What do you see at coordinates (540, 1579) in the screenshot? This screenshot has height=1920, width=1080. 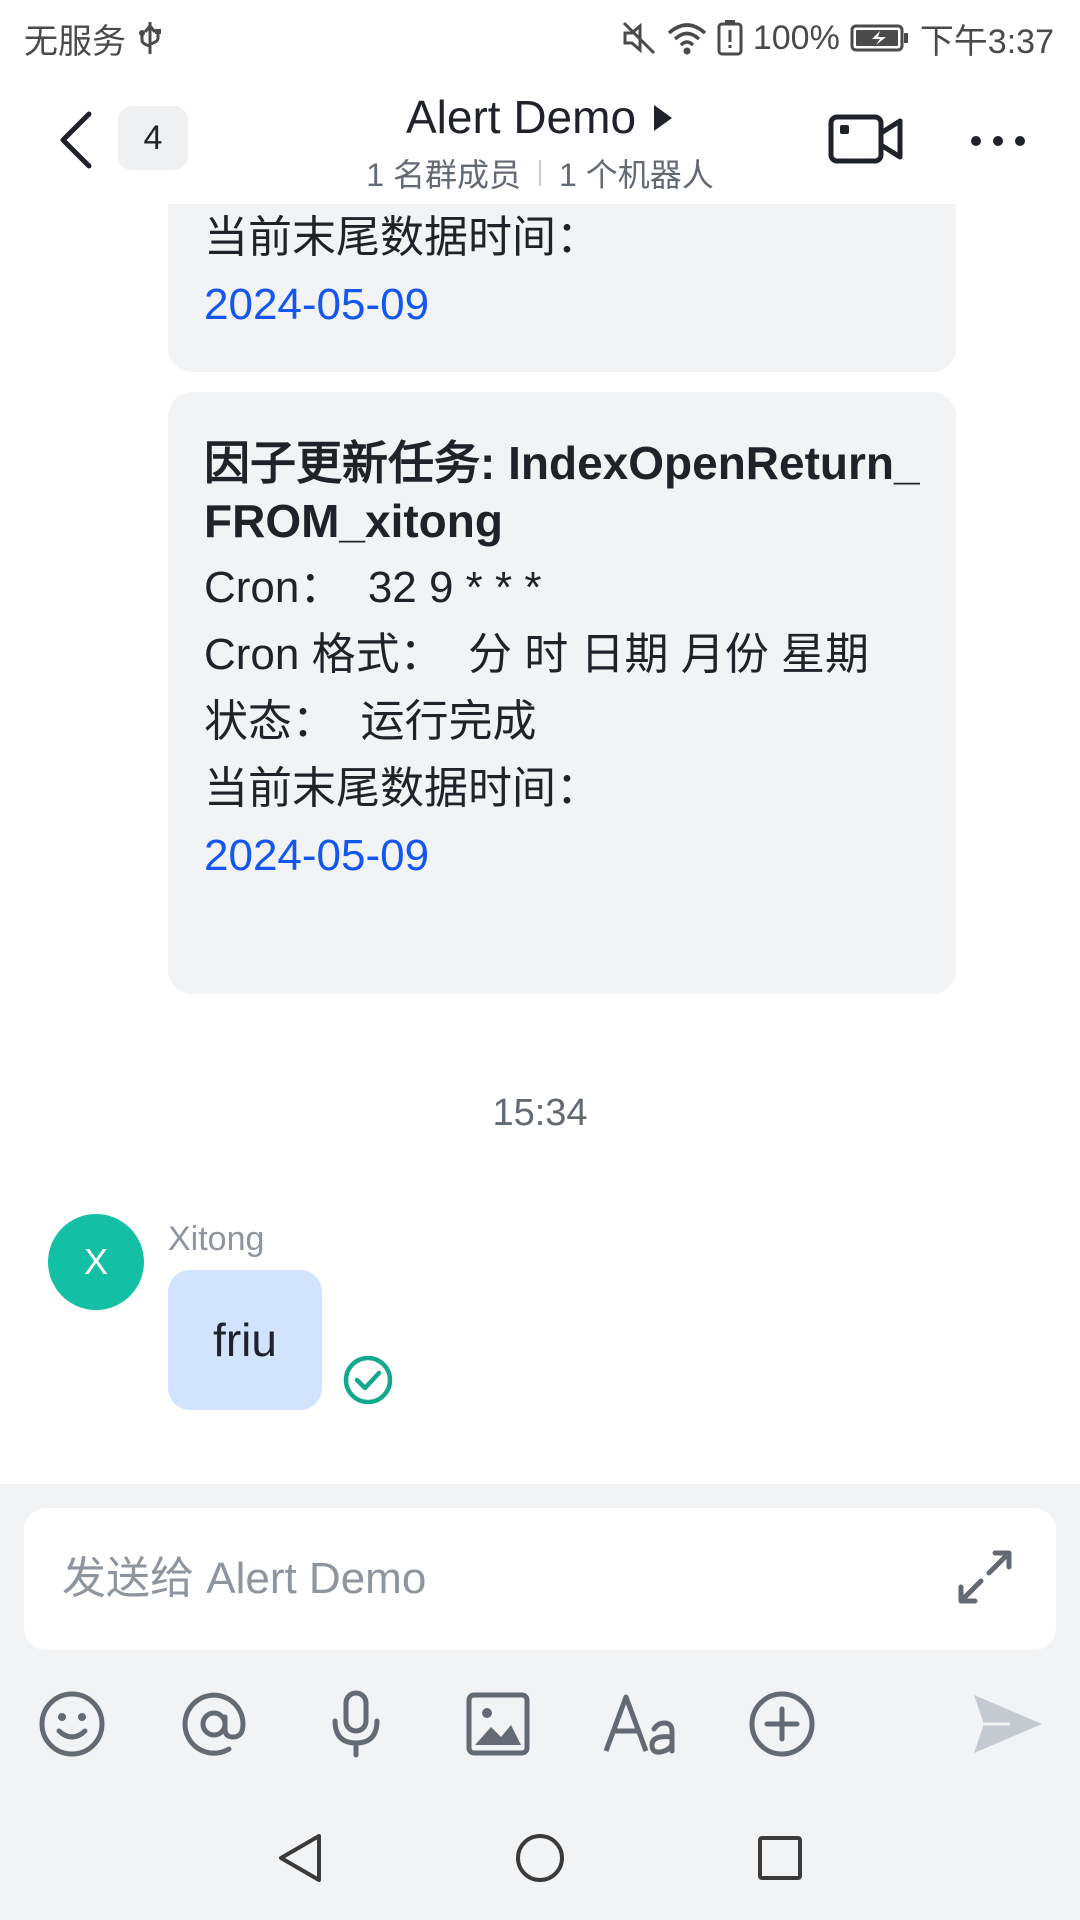 I see `message-input: 发送给 Alert Demo` at bounding box center [540, 1579].